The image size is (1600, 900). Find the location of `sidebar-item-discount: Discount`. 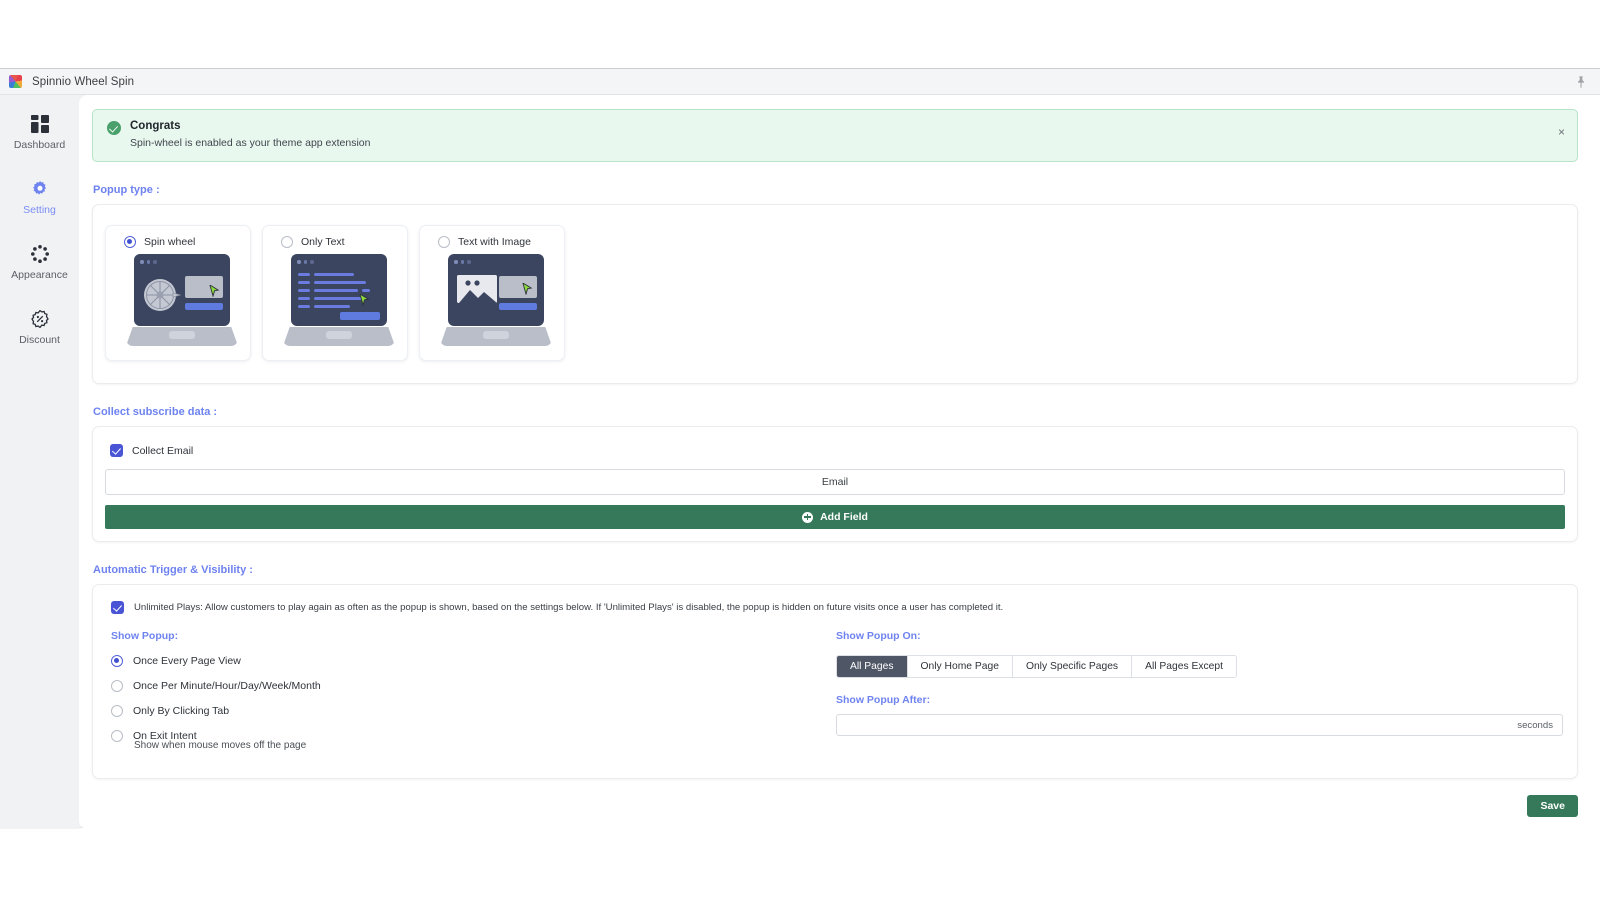

sidebar-item-discount: Discount is located at coordinates (39, 327).